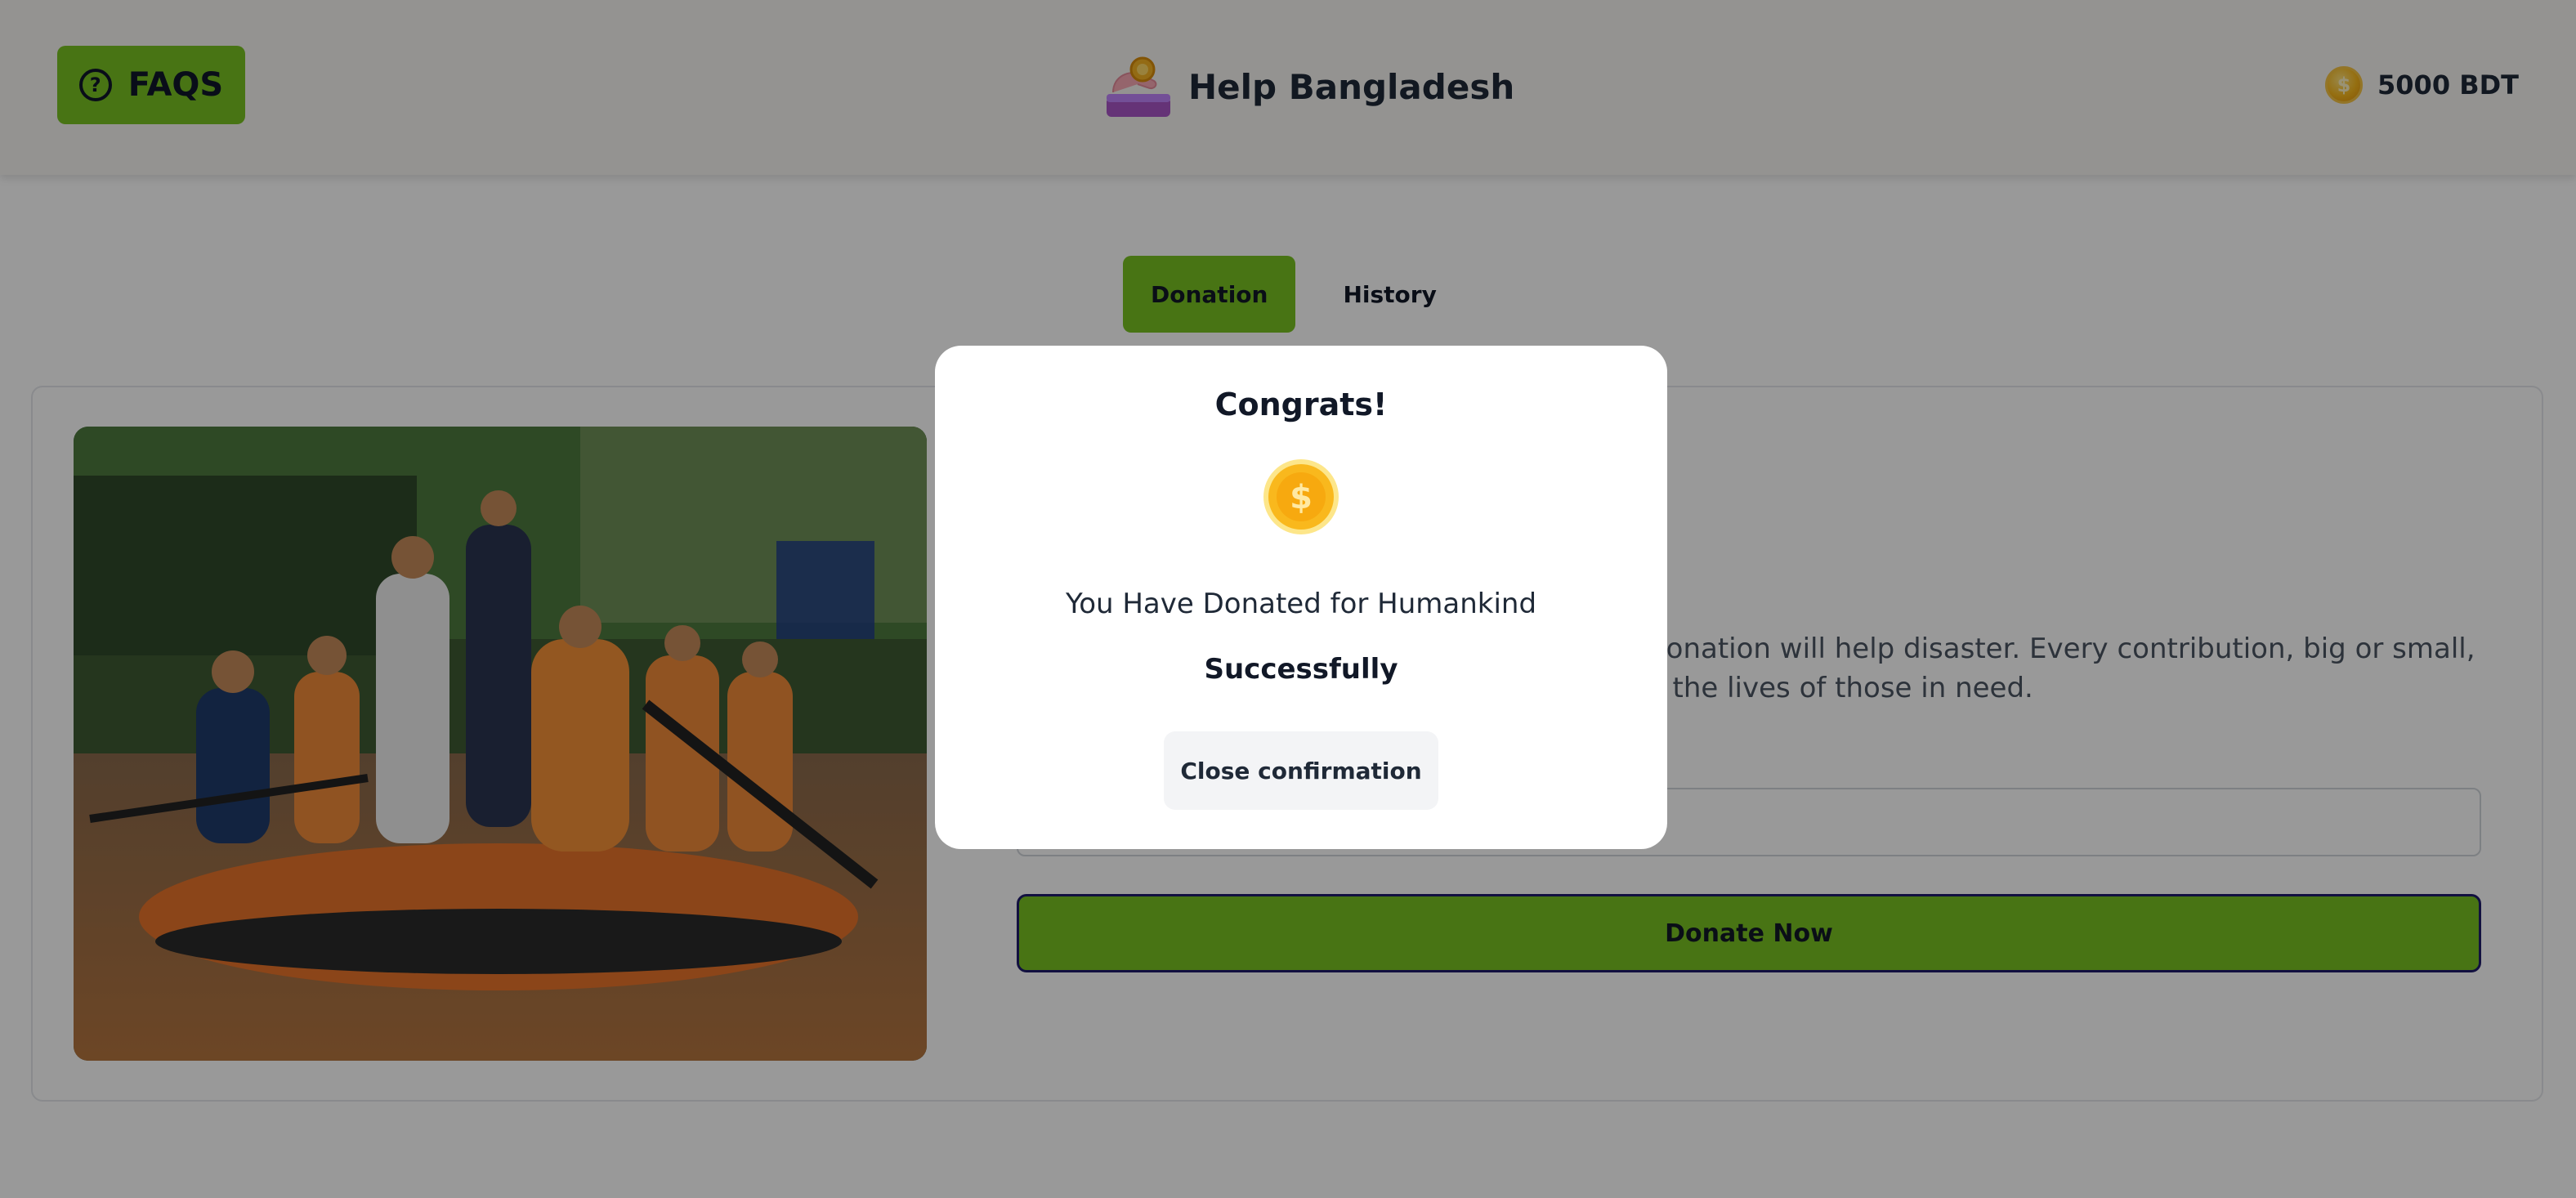 The height and width of the screenshot is (1198, 2576). I want to click on coin-icon: $, so click(1301, 496).